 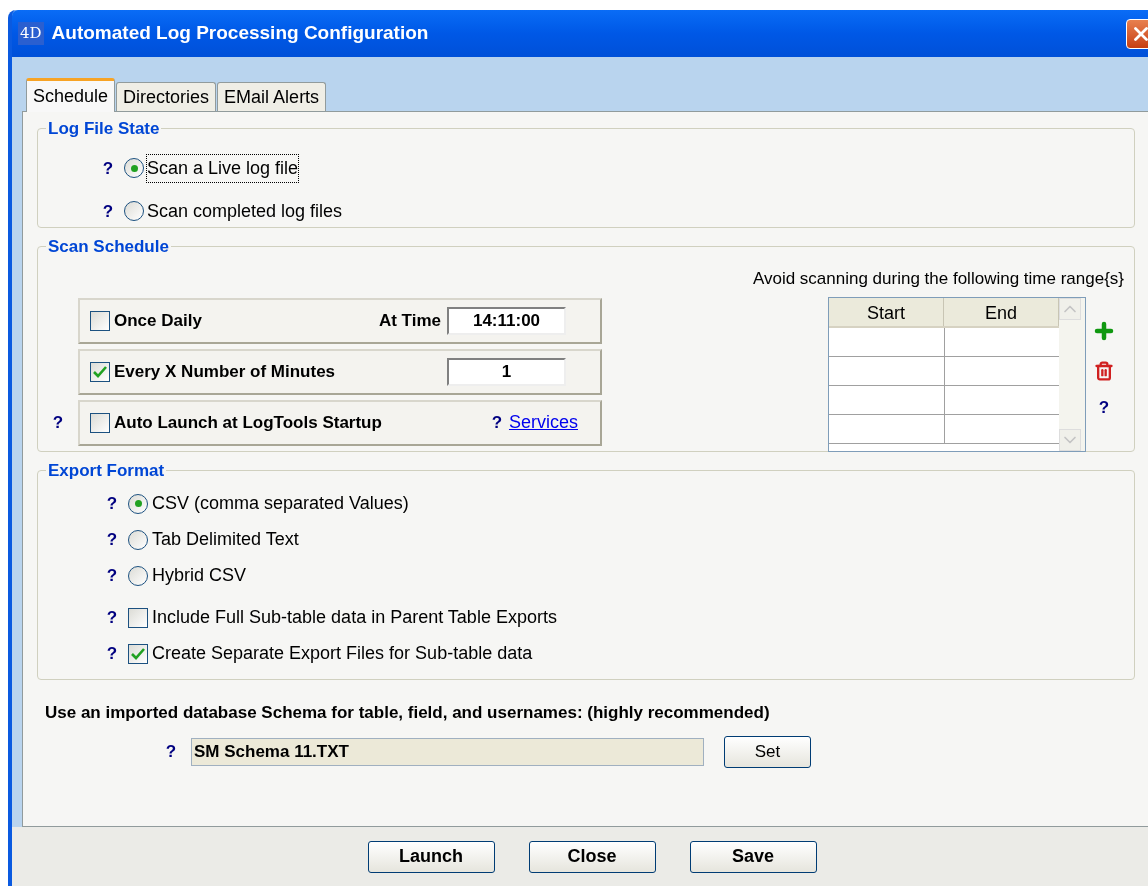 What do you see at coordinates (158, 320) in the screenshot?
I see `checkbox-label: Once Daily` at bounding box center [158, 320].